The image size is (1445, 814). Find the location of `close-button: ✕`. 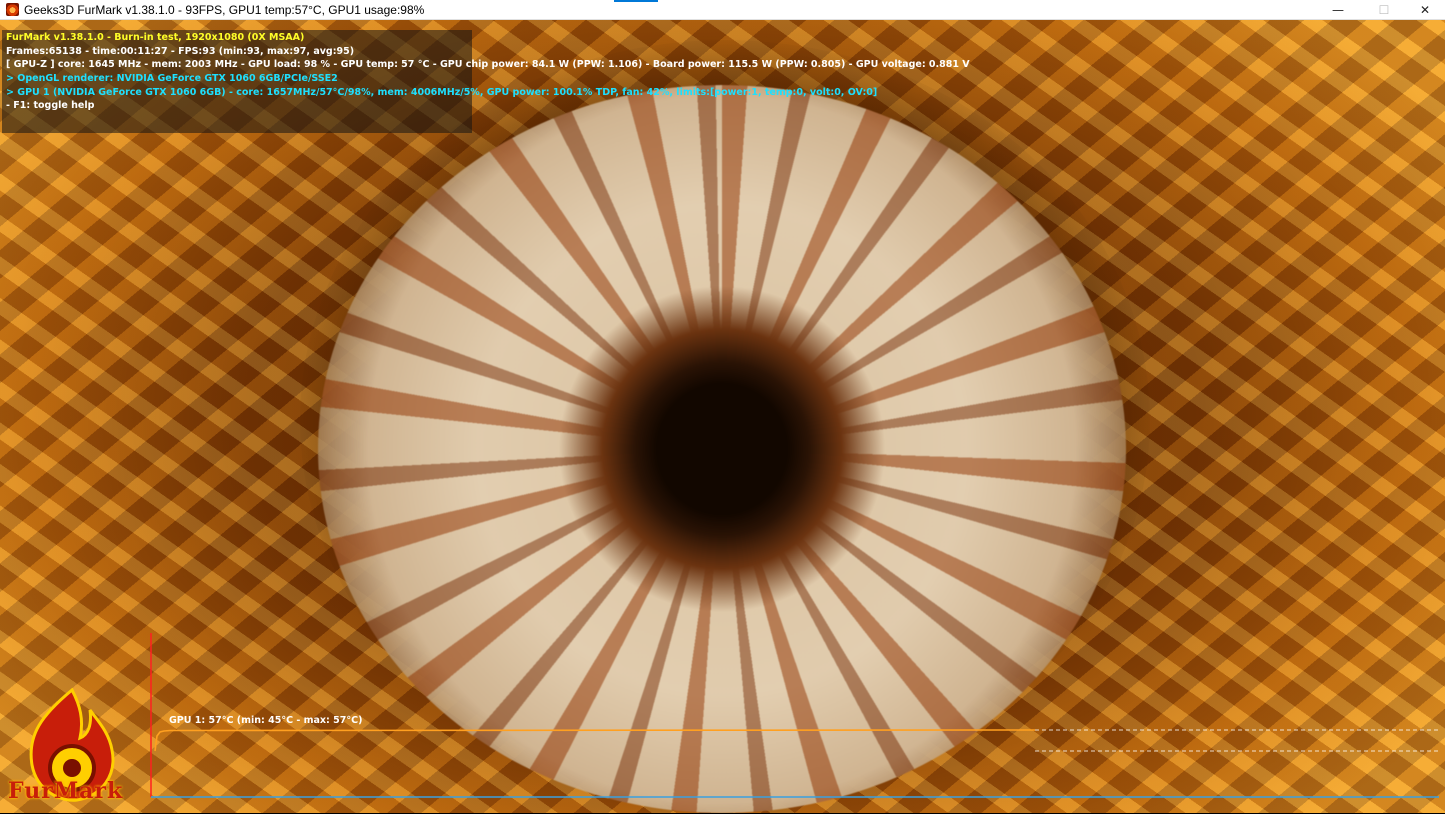

close-button: ✕ is located at coordinates (1424, 9).